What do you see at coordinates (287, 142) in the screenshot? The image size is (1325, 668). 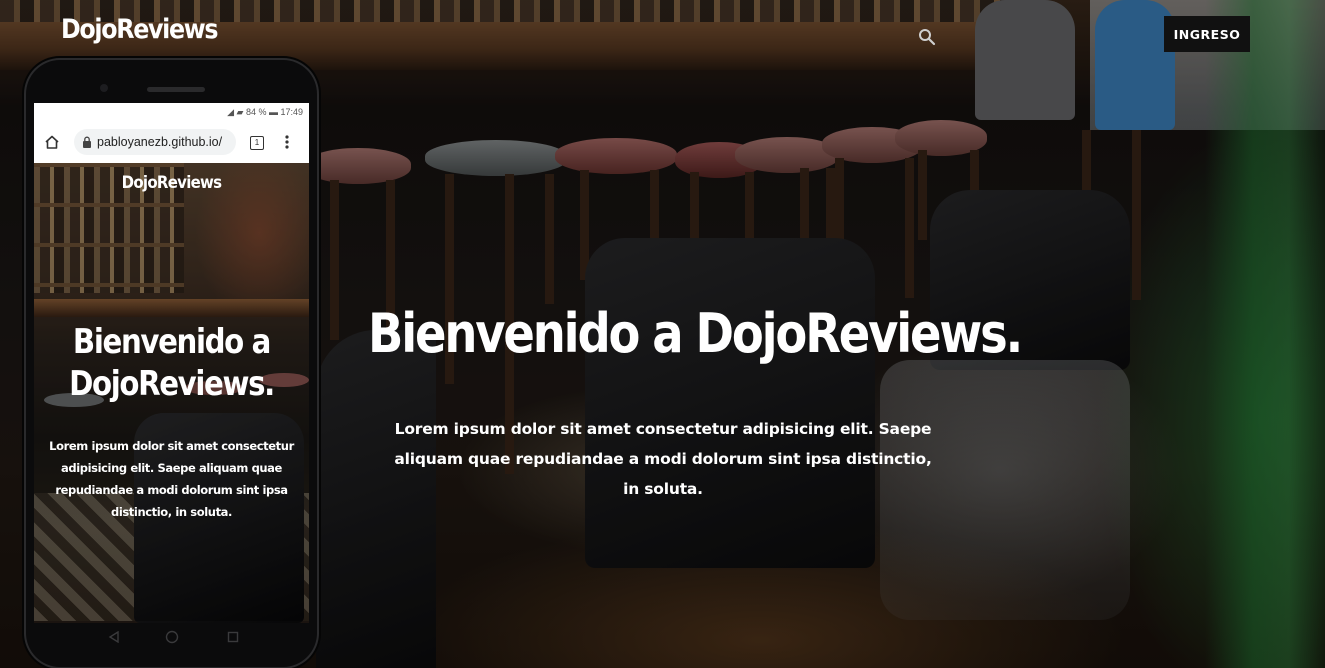 I see `more-menu-icon` at bounding box center [287, 142].